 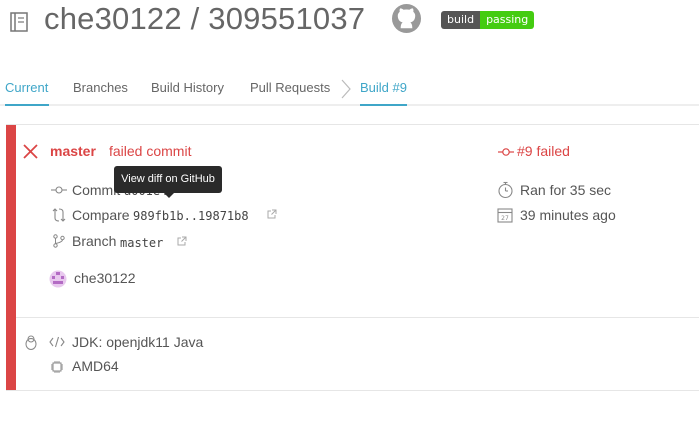 What do you see at coordinates (286, 18) in the screenshot?
I see `repo-name-link: 309551037` at bounding box center [286, 18].